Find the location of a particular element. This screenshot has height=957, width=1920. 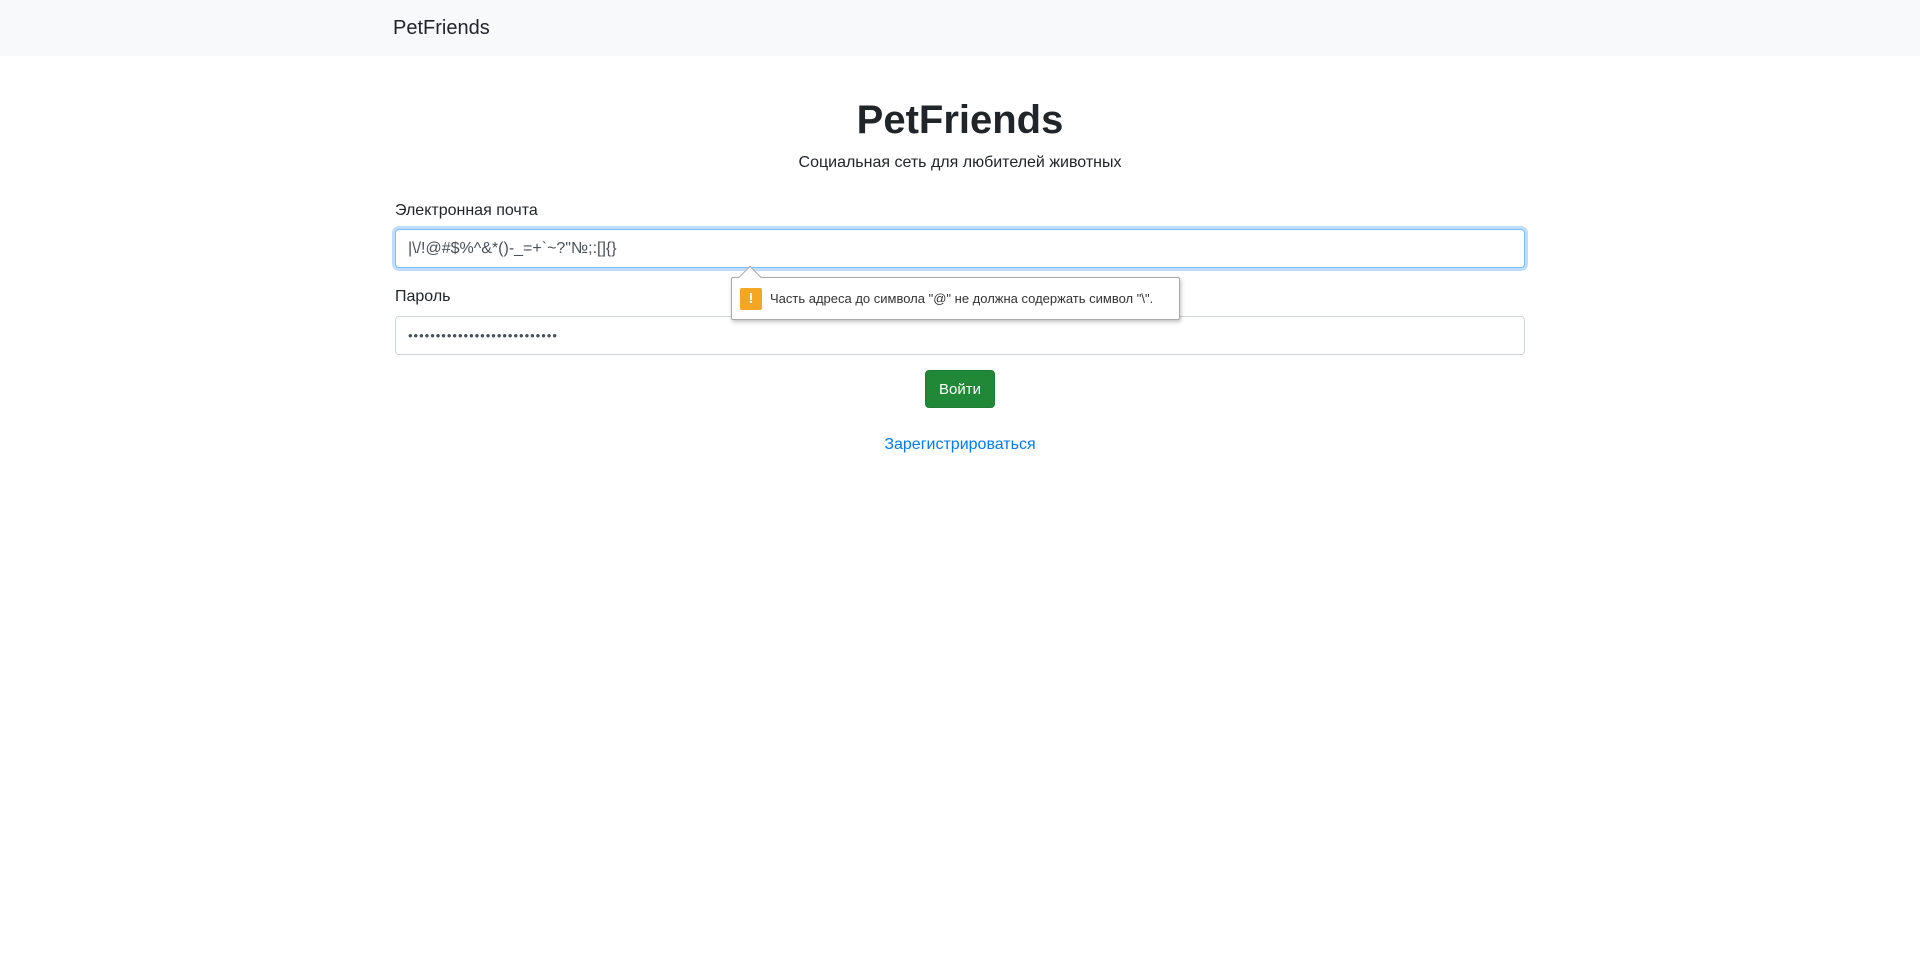

register-link: Зарегистрироваться is located at coordinates (959, 444).